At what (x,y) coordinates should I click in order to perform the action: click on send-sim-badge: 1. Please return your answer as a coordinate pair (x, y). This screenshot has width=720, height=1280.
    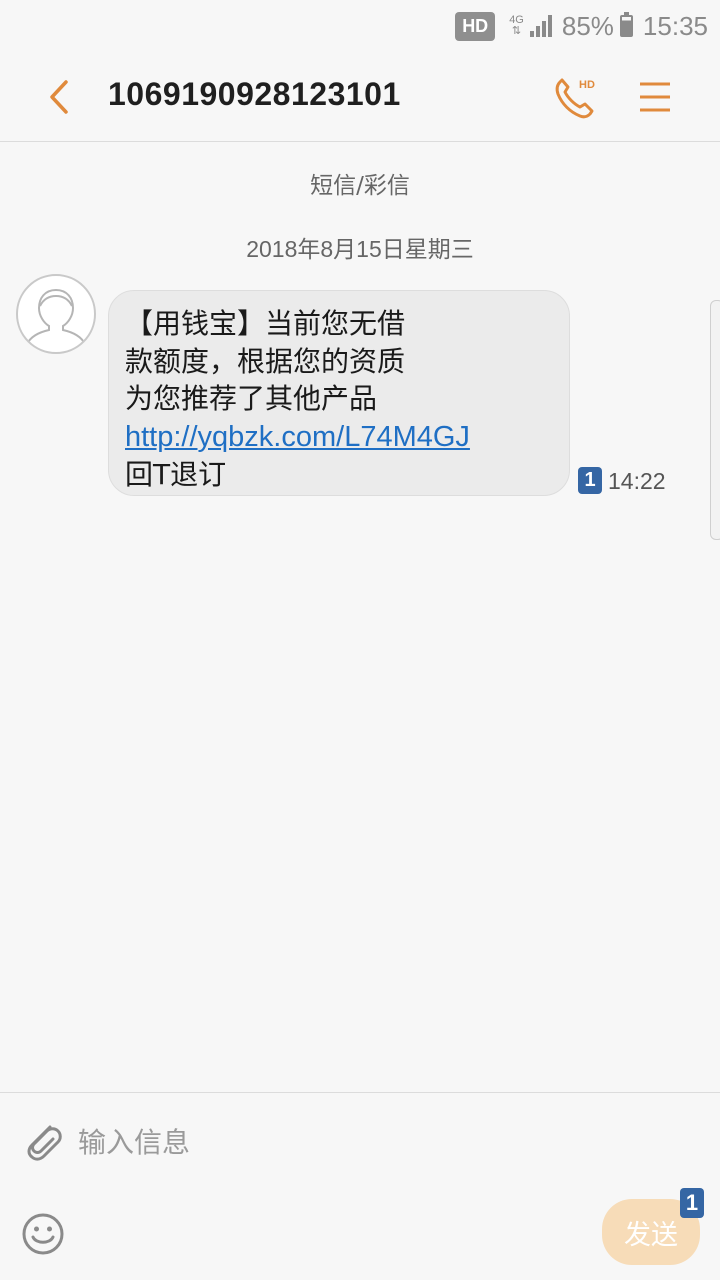
    Looking at the image, I should click on (692, 1203).